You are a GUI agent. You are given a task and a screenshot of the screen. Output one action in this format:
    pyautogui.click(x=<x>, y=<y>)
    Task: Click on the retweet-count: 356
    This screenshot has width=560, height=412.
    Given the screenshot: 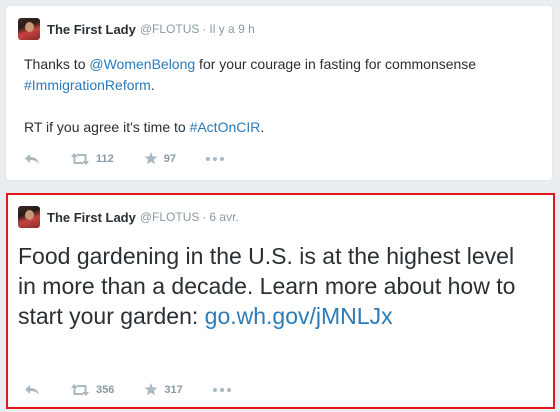 What is the action you would take?
    pyautogui.click(x=105, y=389)
    